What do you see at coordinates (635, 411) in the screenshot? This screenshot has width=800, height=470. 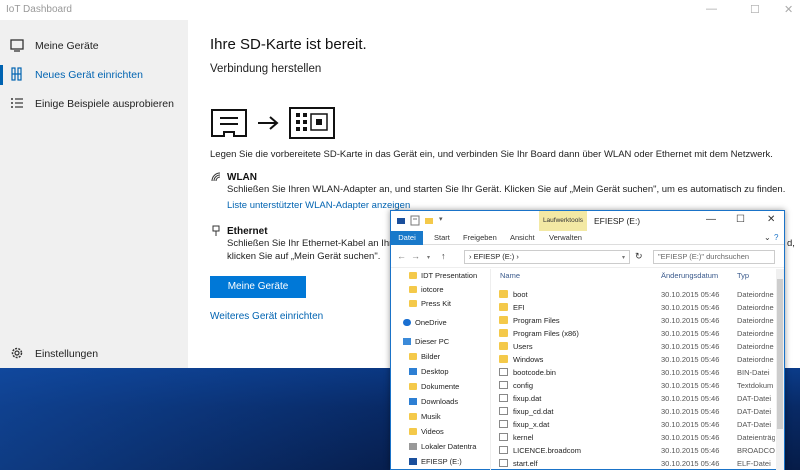 I see `table-row: fixup_cd.dat 30.10.2015 05:46 DAT-Datei` at bounding box center [635, 411].